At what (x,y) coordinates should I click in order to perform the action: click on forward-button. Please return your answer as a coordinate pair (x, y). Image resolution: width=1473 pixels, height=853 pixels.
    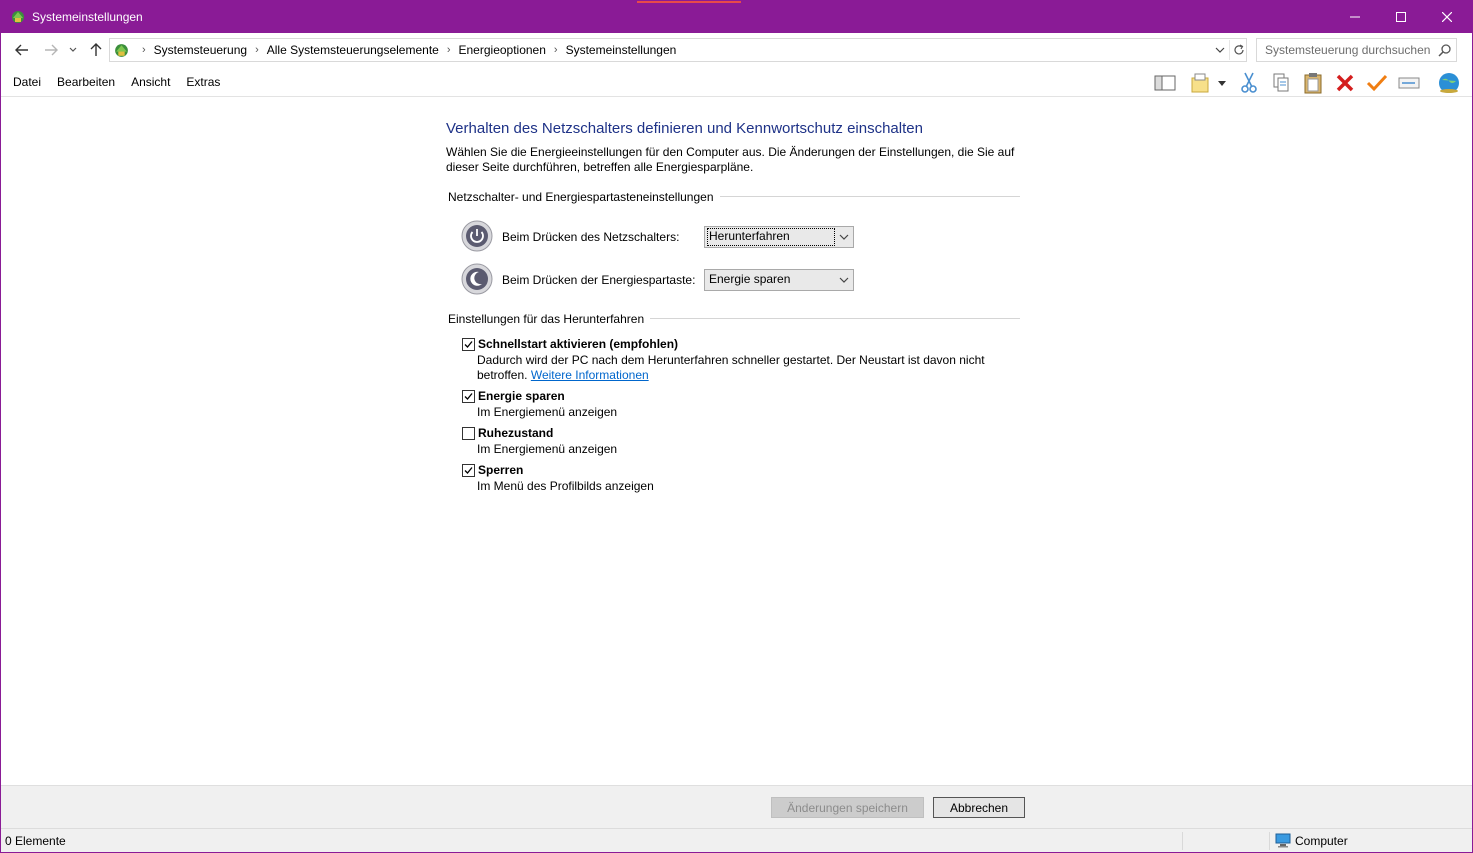
    Looking at the image, I should click on (51, 50).